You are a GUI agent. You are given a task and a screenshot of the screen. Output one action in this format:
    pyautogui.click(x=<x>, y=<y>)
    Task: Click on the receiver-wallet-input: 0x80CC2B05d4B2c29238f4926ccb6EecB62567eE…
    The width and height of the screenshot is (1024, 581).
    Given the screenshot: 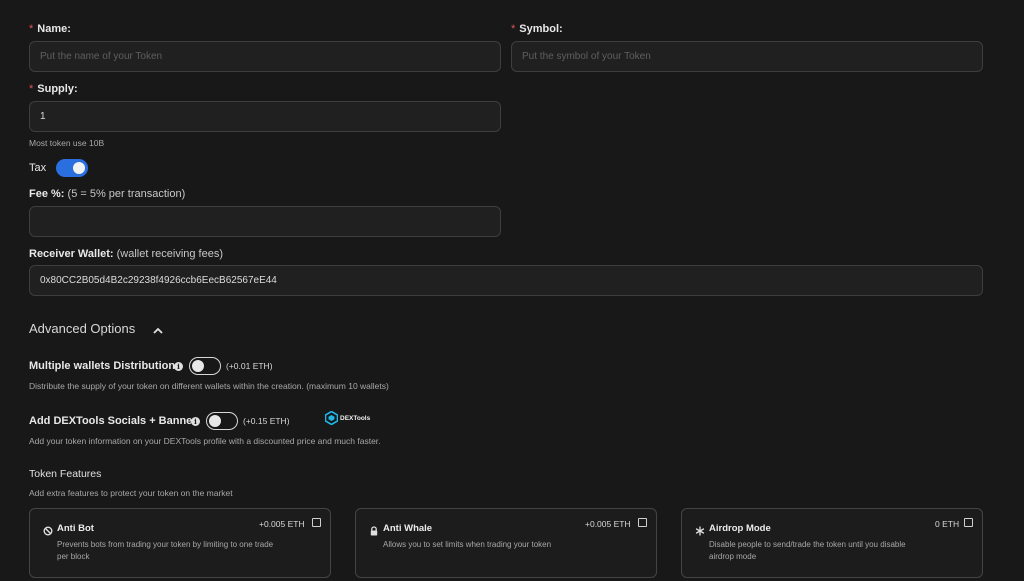 What is the action you would take?
    pyautogui.click(x=506, y=280)
    